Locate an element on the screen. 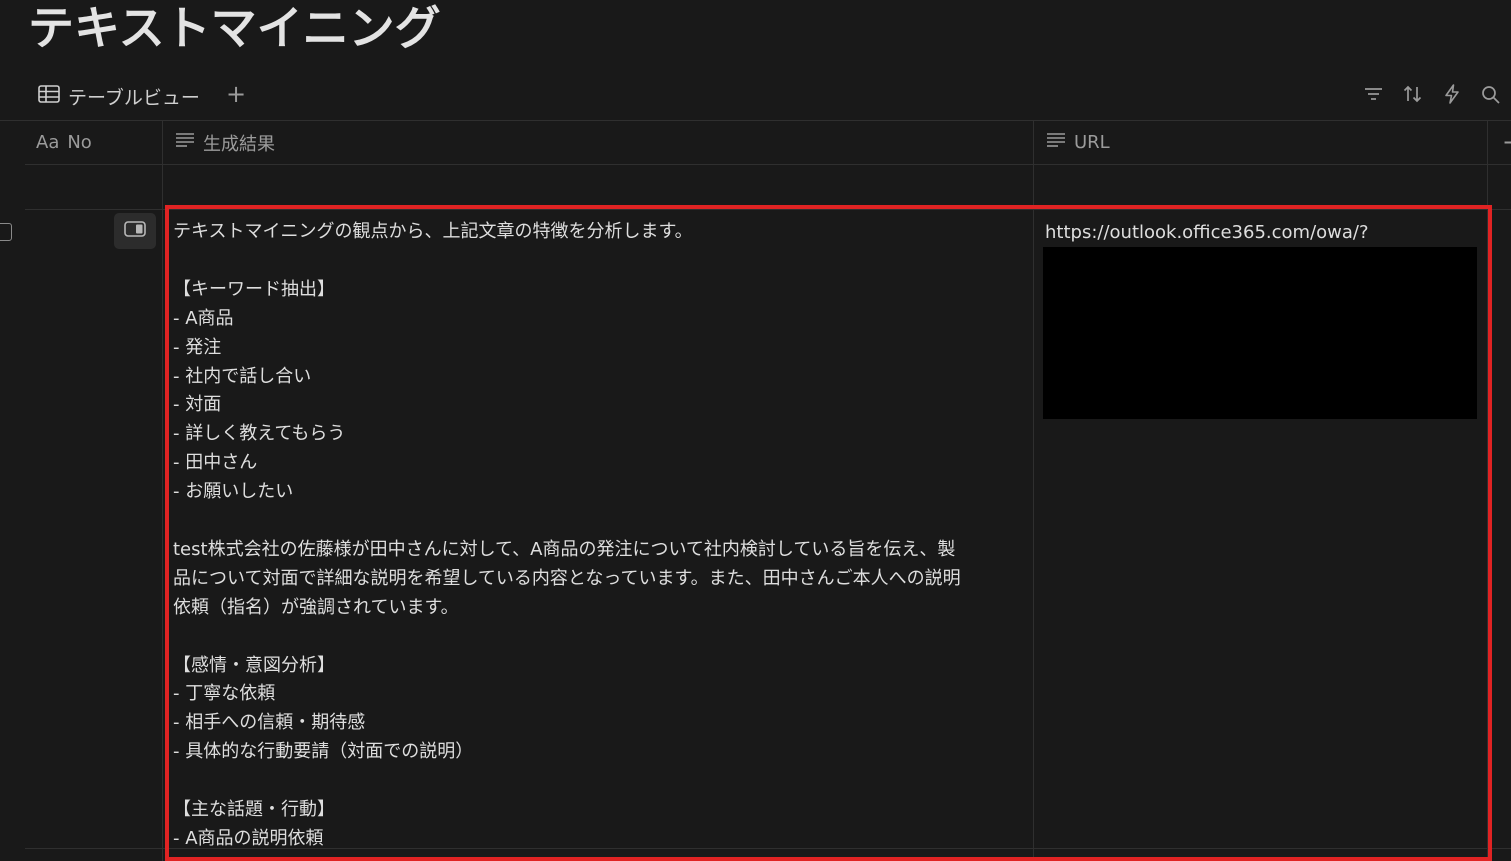 This screenshot has height=861, width=1511. filter-icon is located at coordinates (1373, 94).